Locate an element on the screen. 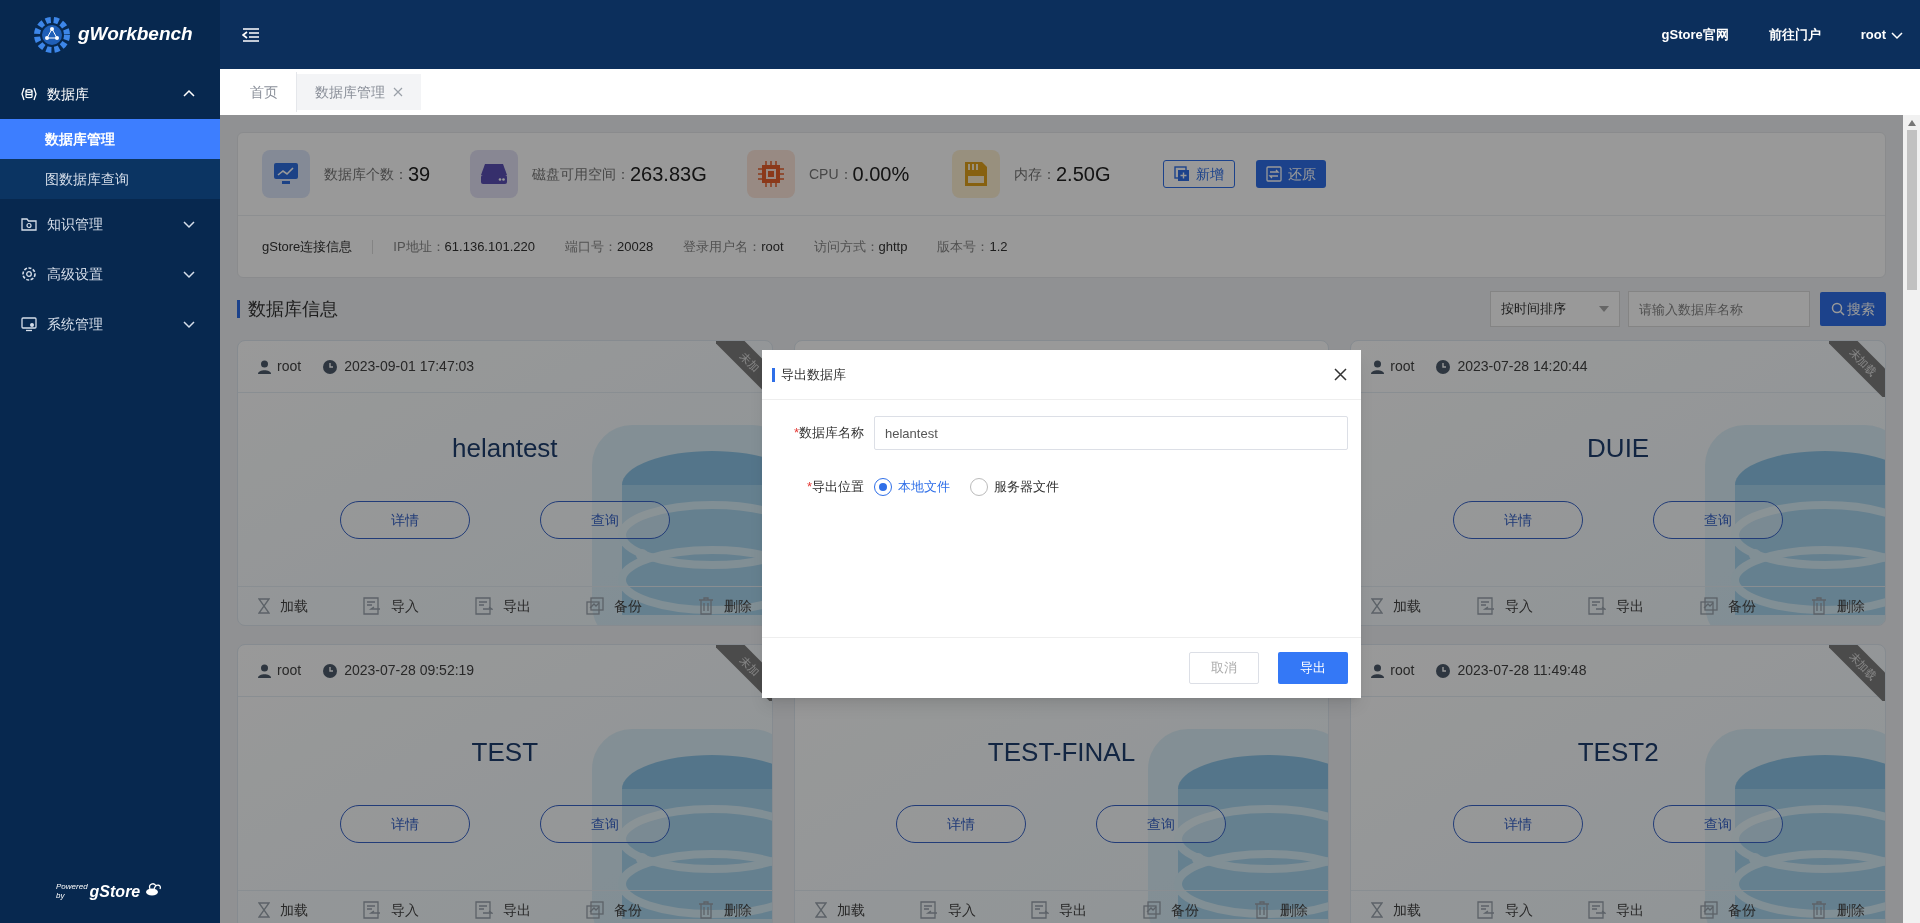 The height and width of the screenshot is (923, 1920). user-icon is located at coordinates (1378, 670).